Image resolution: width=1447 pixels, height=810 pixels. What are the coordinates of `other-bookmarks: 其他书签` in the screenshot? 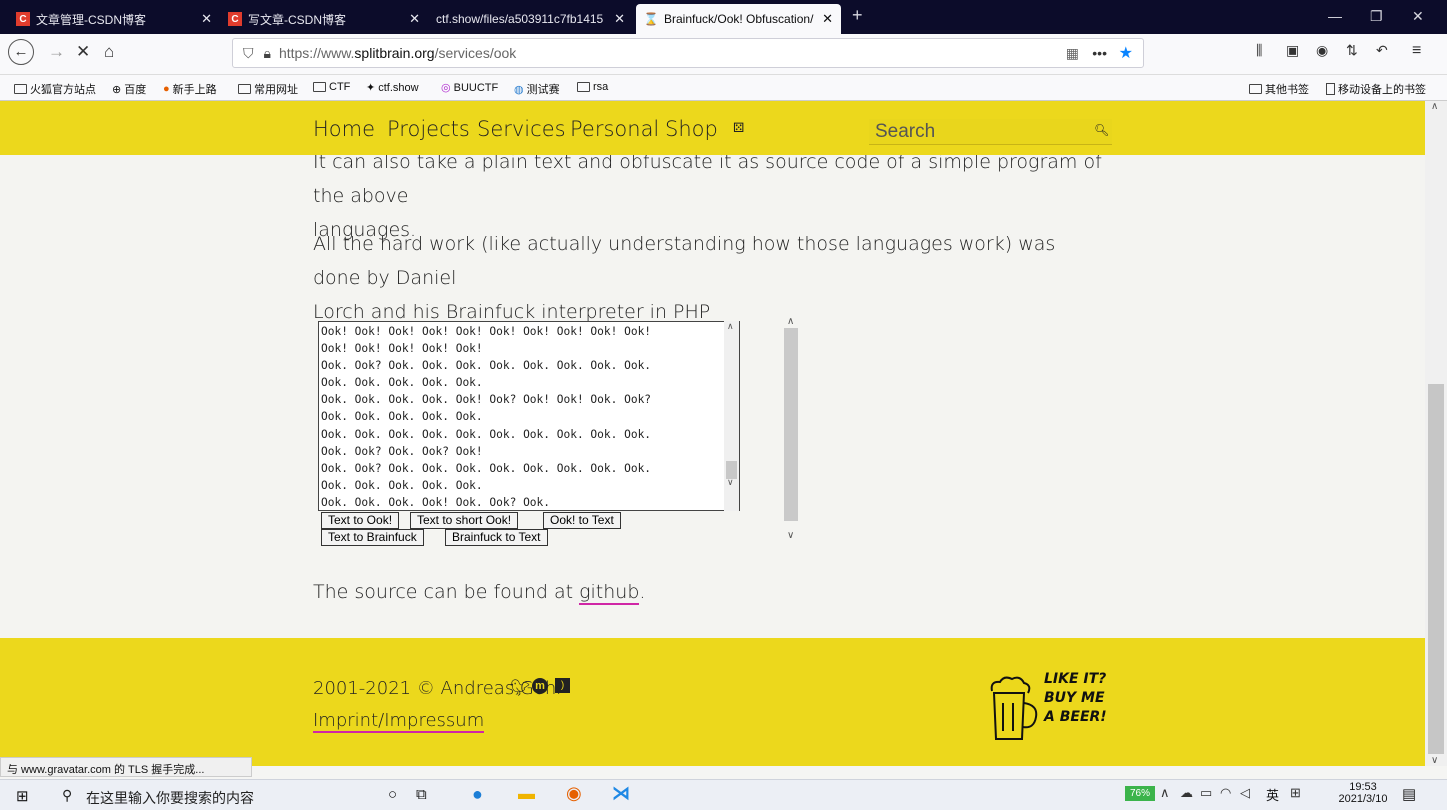 It's located at (1279, 89).